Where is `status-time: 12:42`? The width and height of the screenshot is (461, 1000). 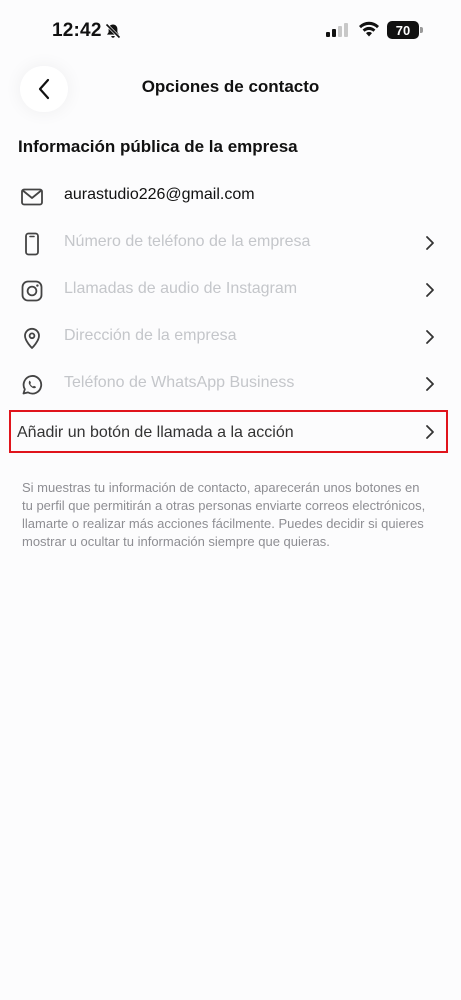
status-time: 12:42 is located at coordinates (77, 30).